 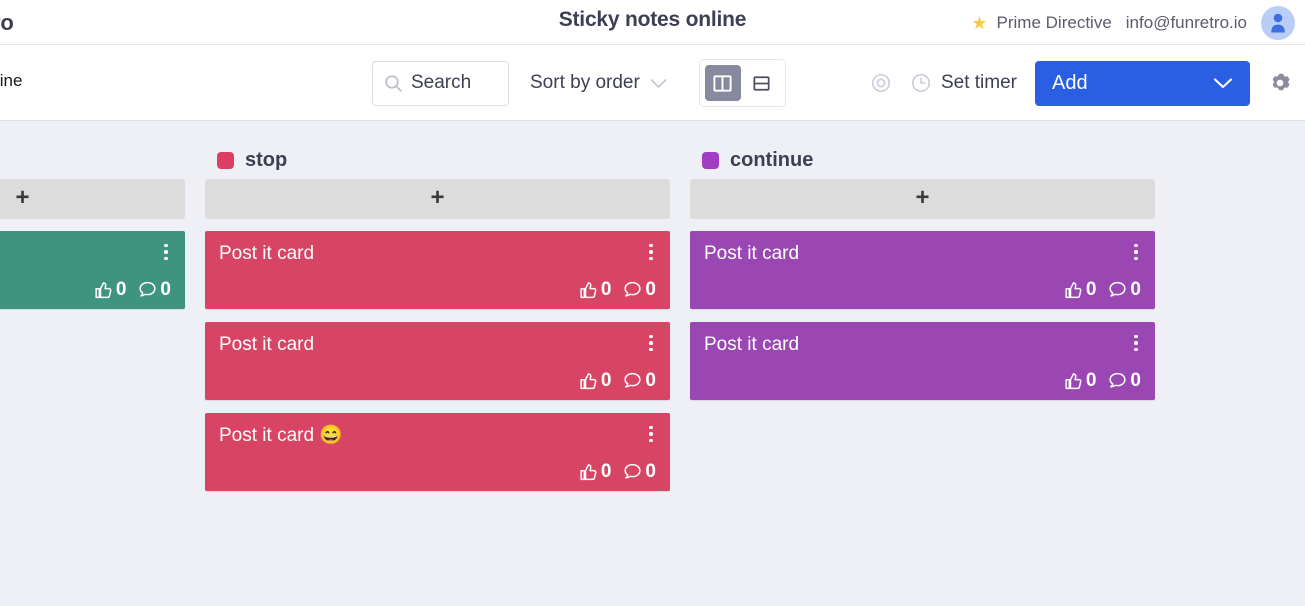 I want to click on avatar, so click(x=1278, y=22).